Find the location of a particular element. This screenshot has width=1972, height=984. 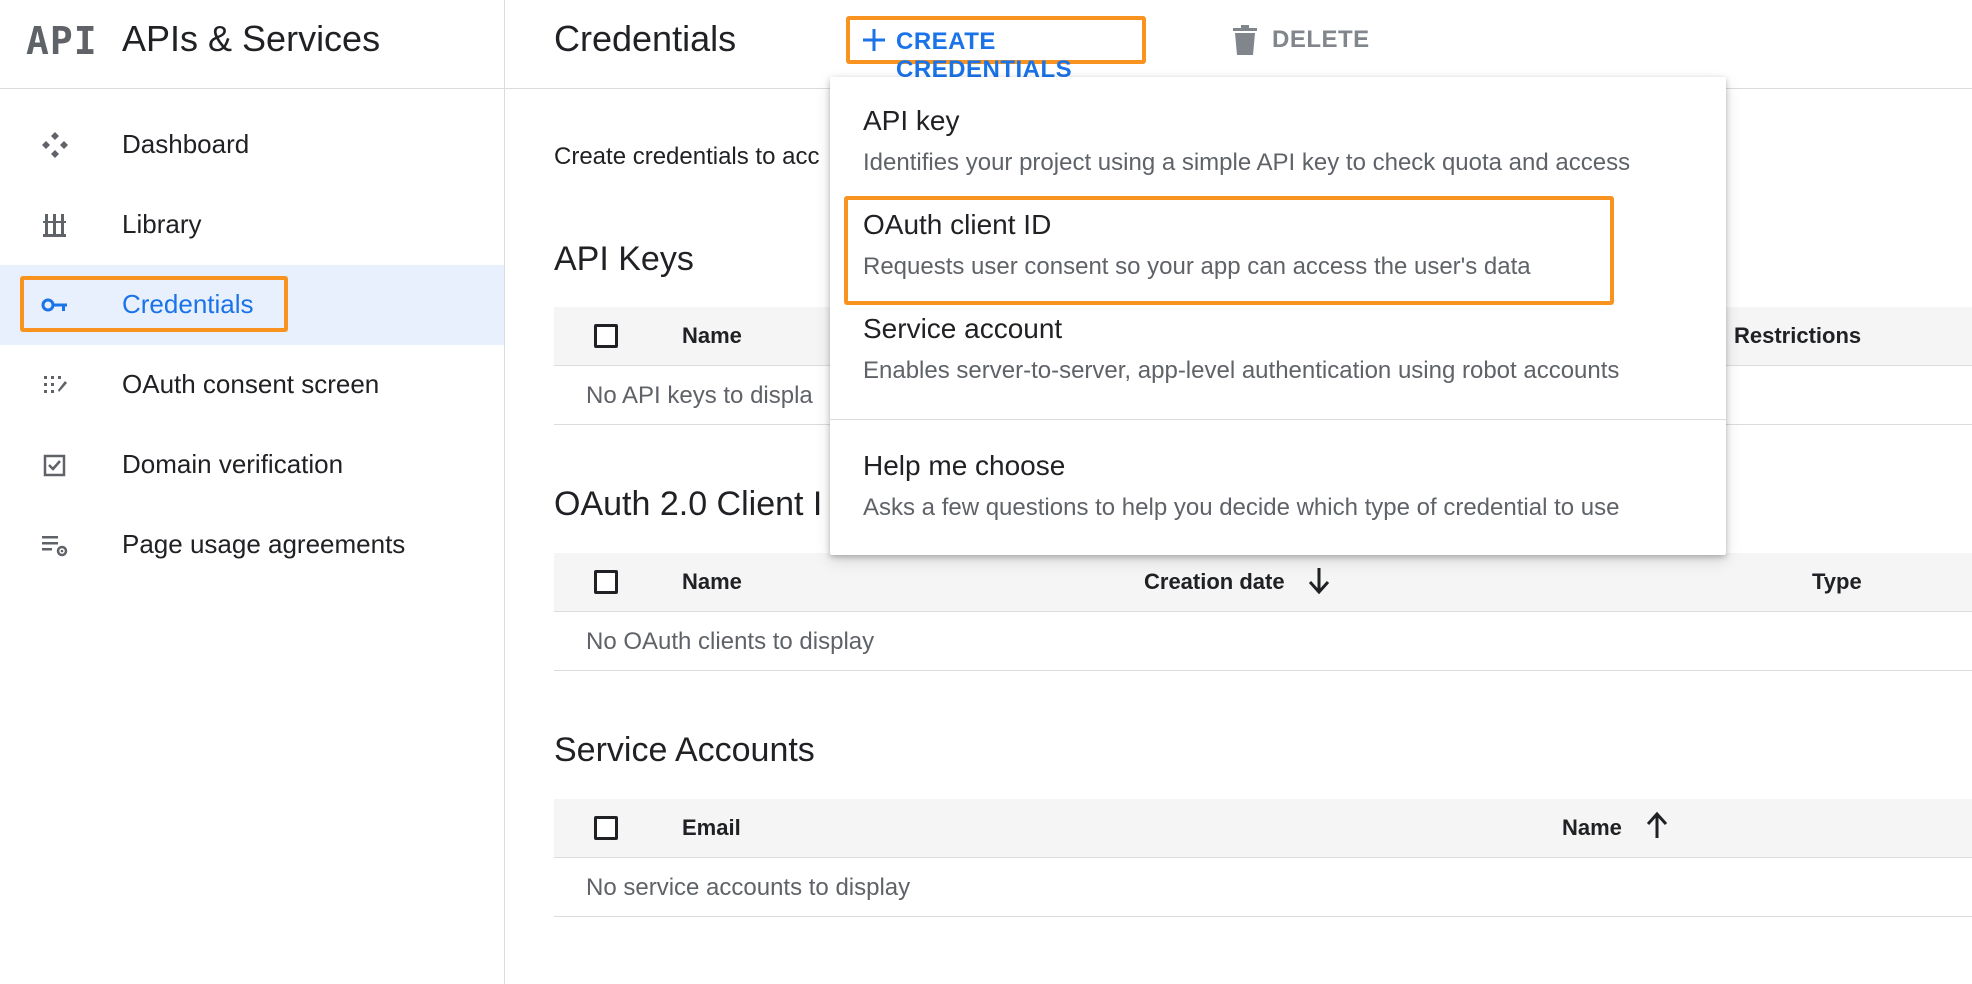

settings-list-icon is located at coordinates (55, 546).